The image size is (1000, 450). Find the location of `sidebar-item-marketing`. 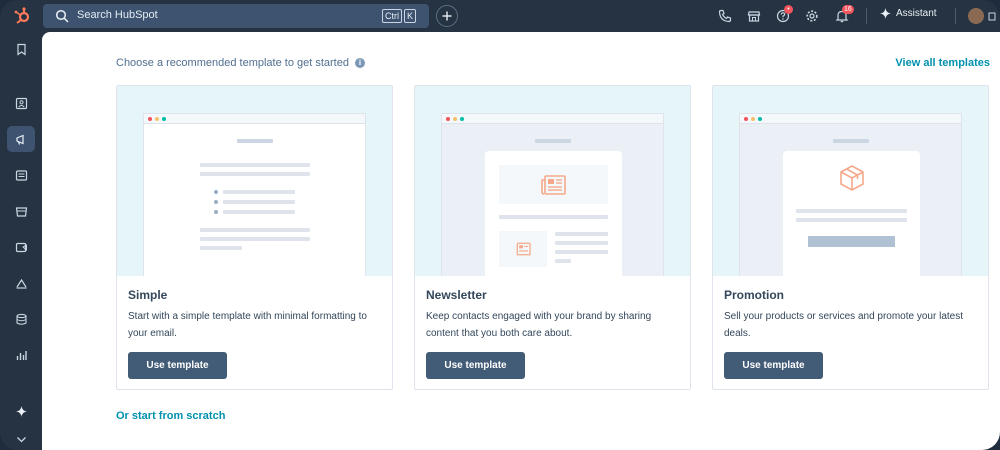

sidebar-item-marketing is located at coordinates (21, 139).